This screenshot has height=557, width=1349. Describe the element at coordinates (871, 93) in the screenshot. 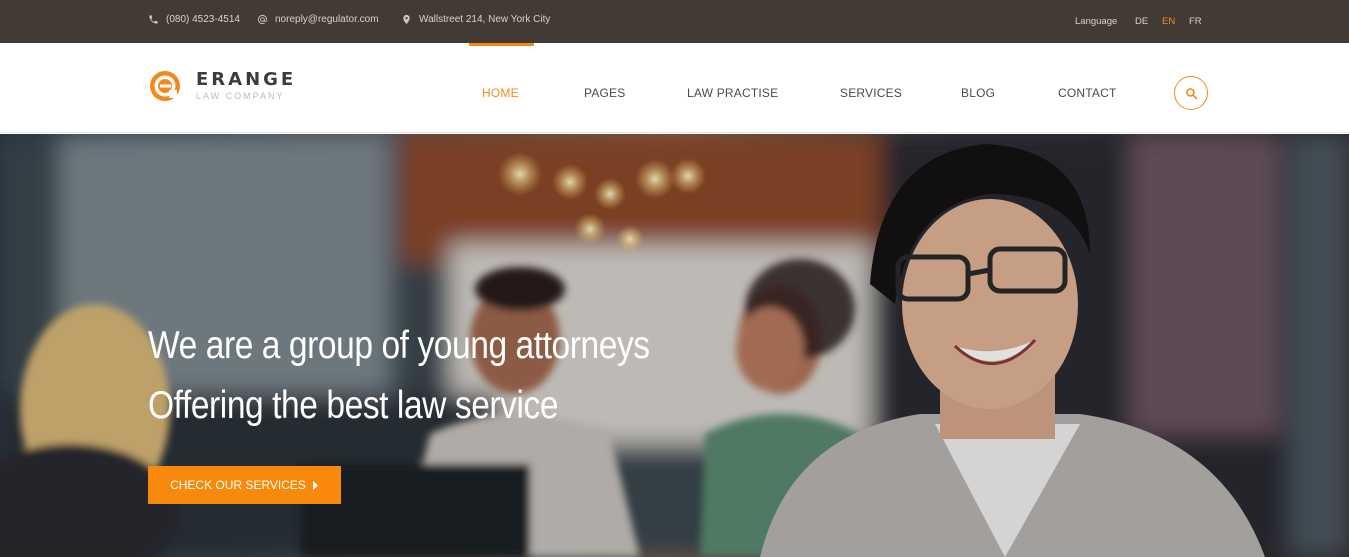

I see `nav-services: SERVICES` at that location.